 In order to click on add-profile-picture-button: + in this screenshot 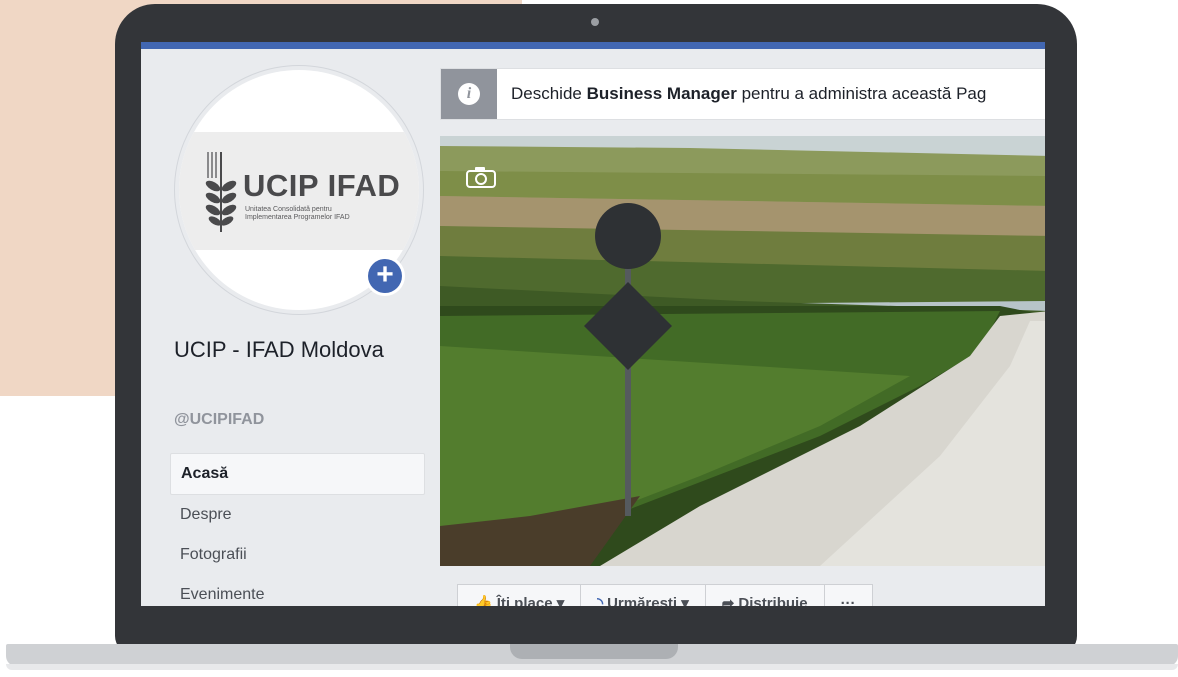, I will do `click(385, 276)`.